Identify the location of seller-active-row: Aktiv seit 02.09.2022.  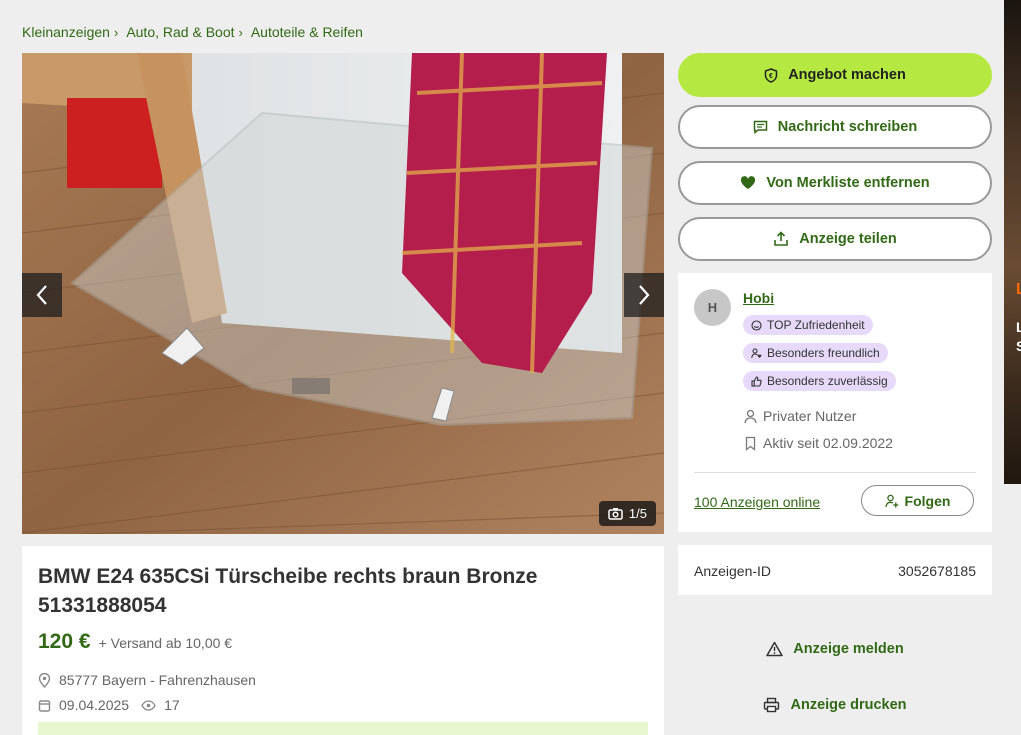
(818, 443).